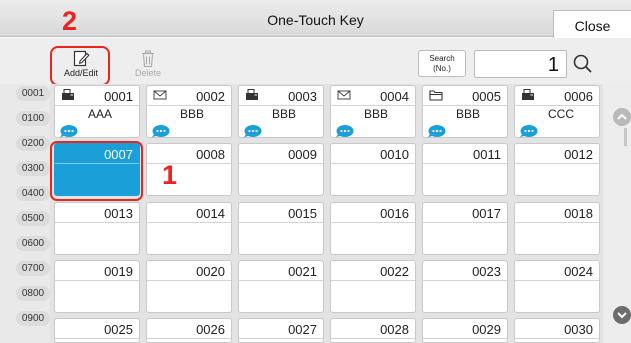 The height and width of the screenshot is (343, 631). What do you see at coordinates (578, 329) in the screenshot?
I see `key-number: 0030` at bounding box center [578, 329].